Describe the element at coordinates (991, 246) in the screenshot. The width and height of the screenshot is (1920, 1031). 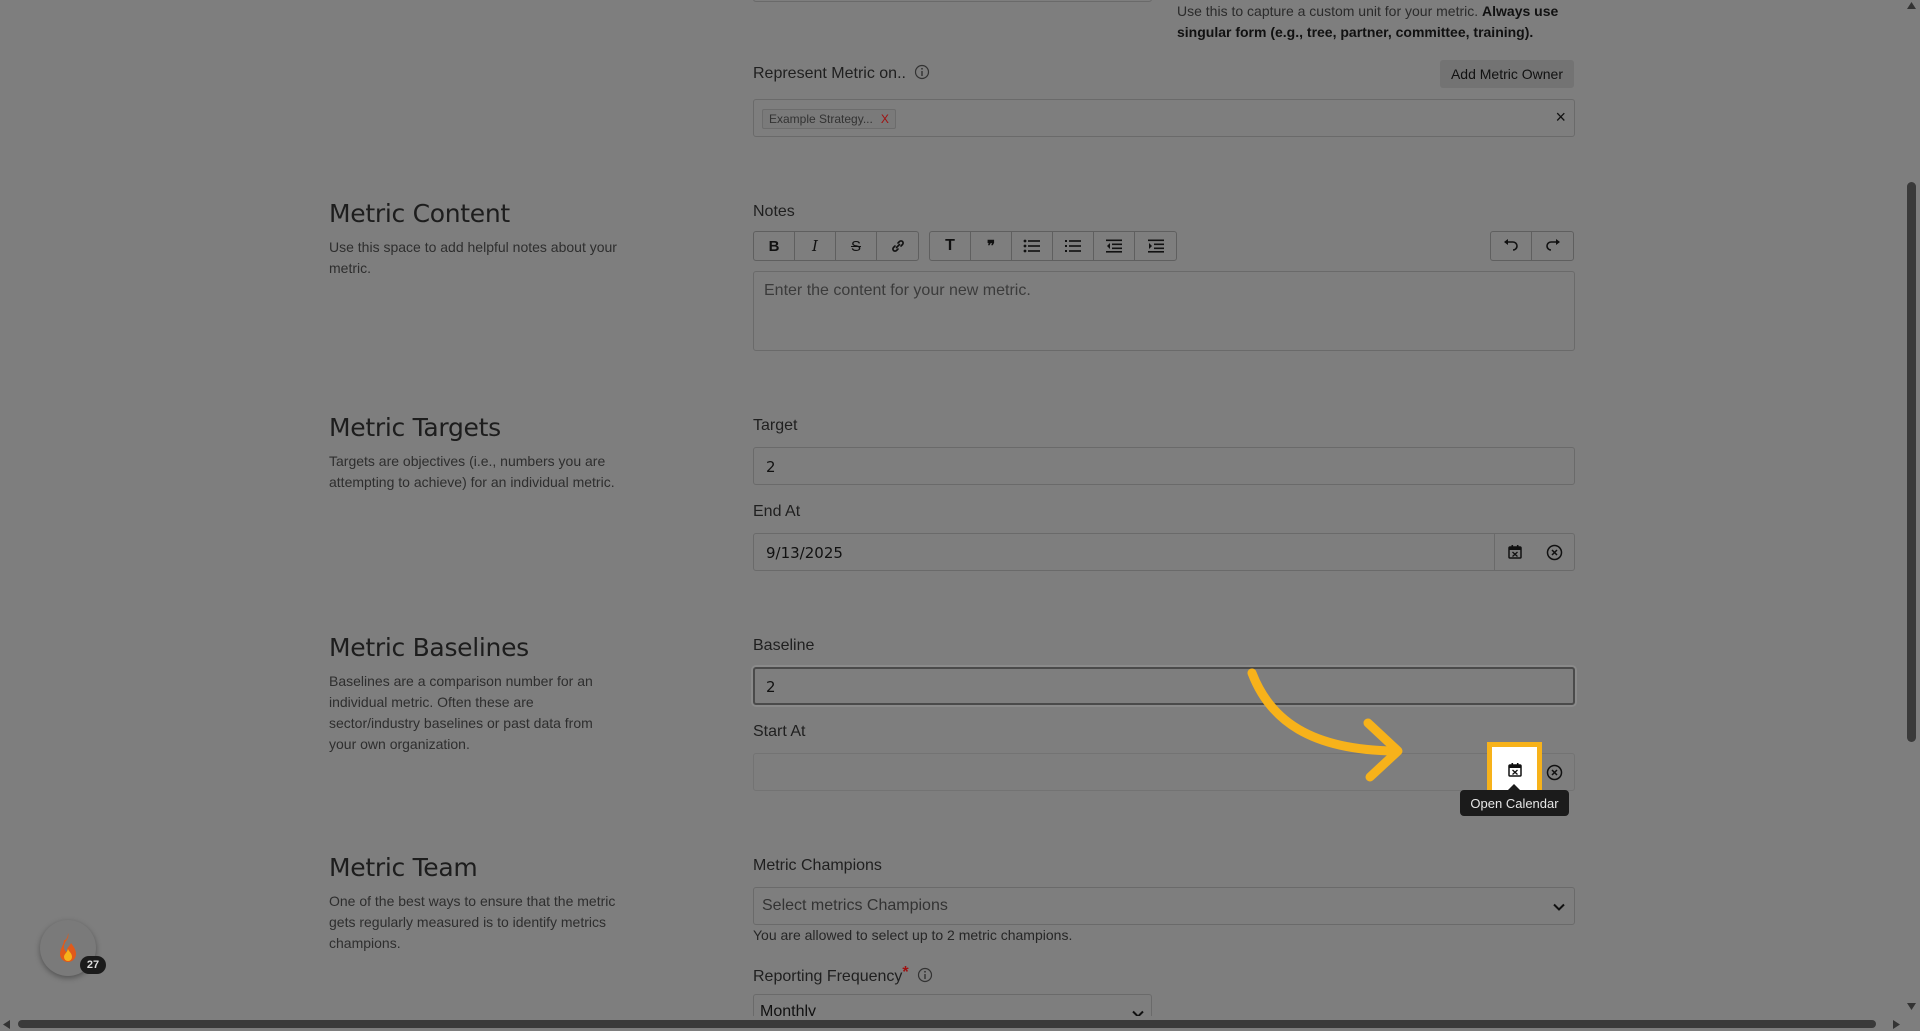
I see `quote-button: ❞` at that location.